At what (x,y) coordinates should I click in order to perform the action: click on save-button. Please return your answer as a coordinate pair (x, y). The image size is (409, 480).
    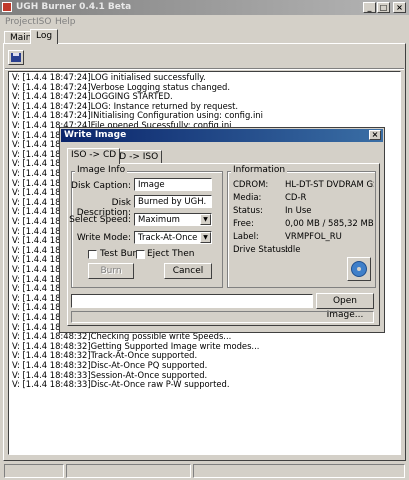
    Looking at the image, I should click on (16, 57).